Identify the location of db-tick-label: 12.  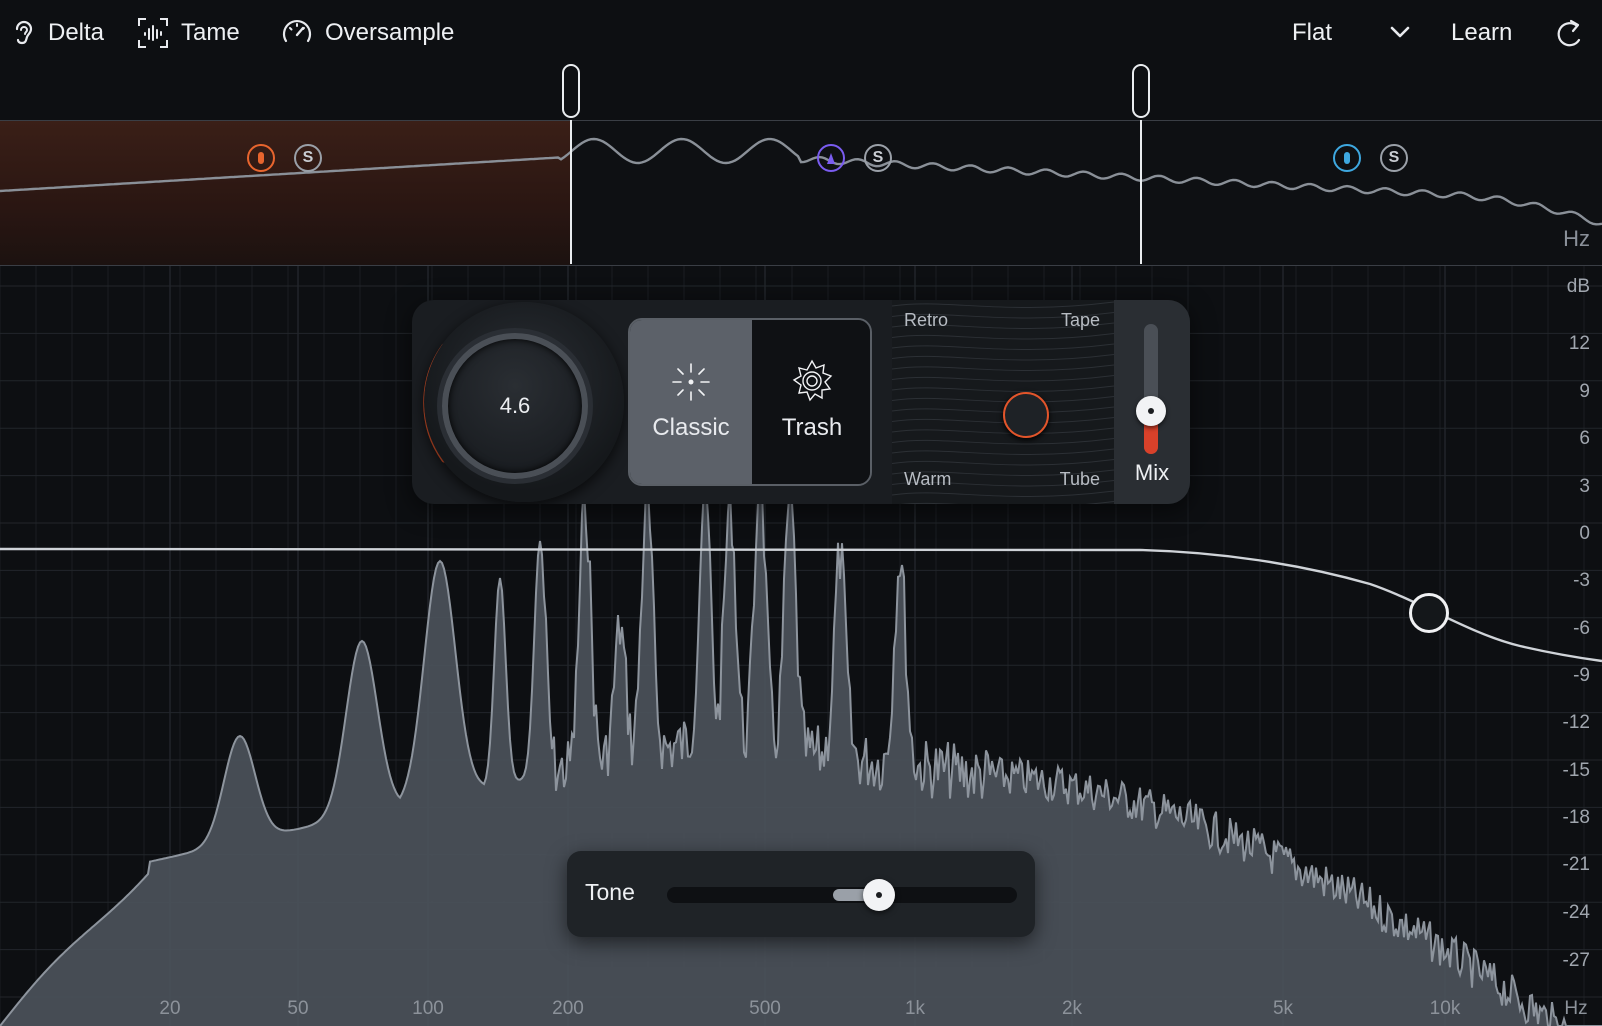
(1579, 343).